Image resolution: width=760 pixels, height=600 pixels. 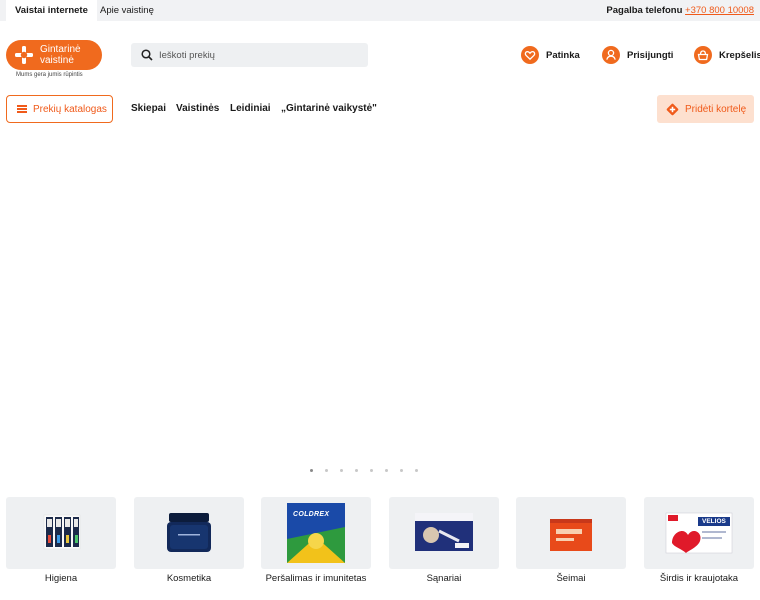 What do you see at coordinates (250, 108) in the screenshot?
I see `nav-link-publications: Leidiniai` at bounding box center [250, 108].